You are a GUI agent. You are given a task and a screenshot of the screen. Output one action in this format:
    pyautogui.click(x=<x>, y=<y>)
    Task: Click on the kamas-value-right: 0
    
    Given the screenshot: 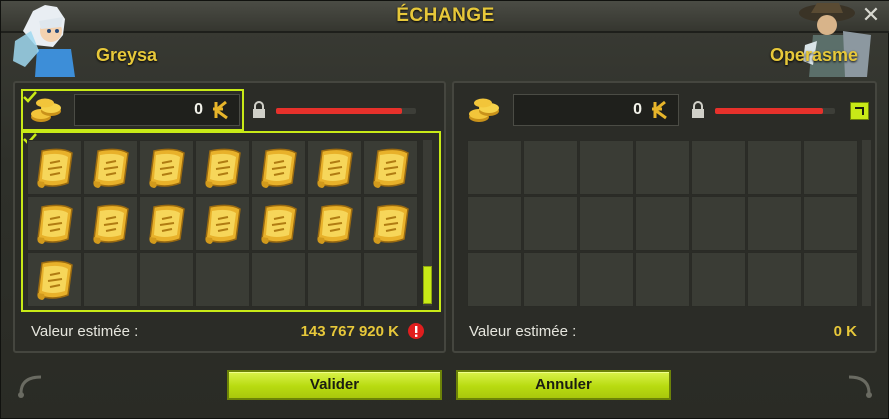 What is the action you would take?
    pyautogui.click(x=637, y=109)
    